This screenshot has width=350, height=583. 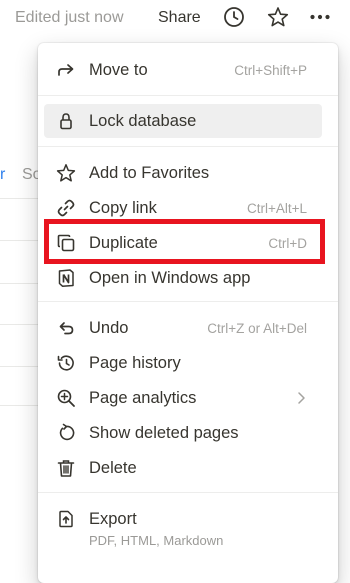 What do you see at coordinates (301, 398) in the screenshot?
I see `chevron-right-icon` at bounding box center [301, 398].